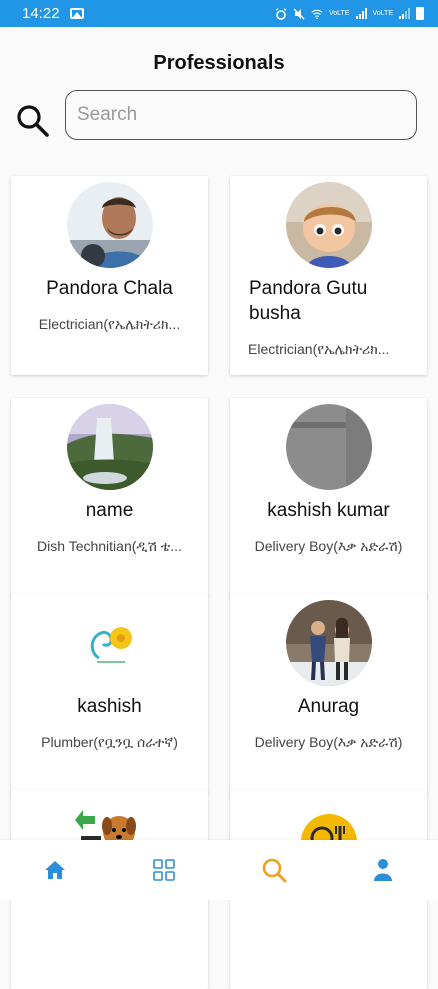  I want to click on professional-role: Plumber(የቧንቧ ሰራተኛ), so click(109, 742).